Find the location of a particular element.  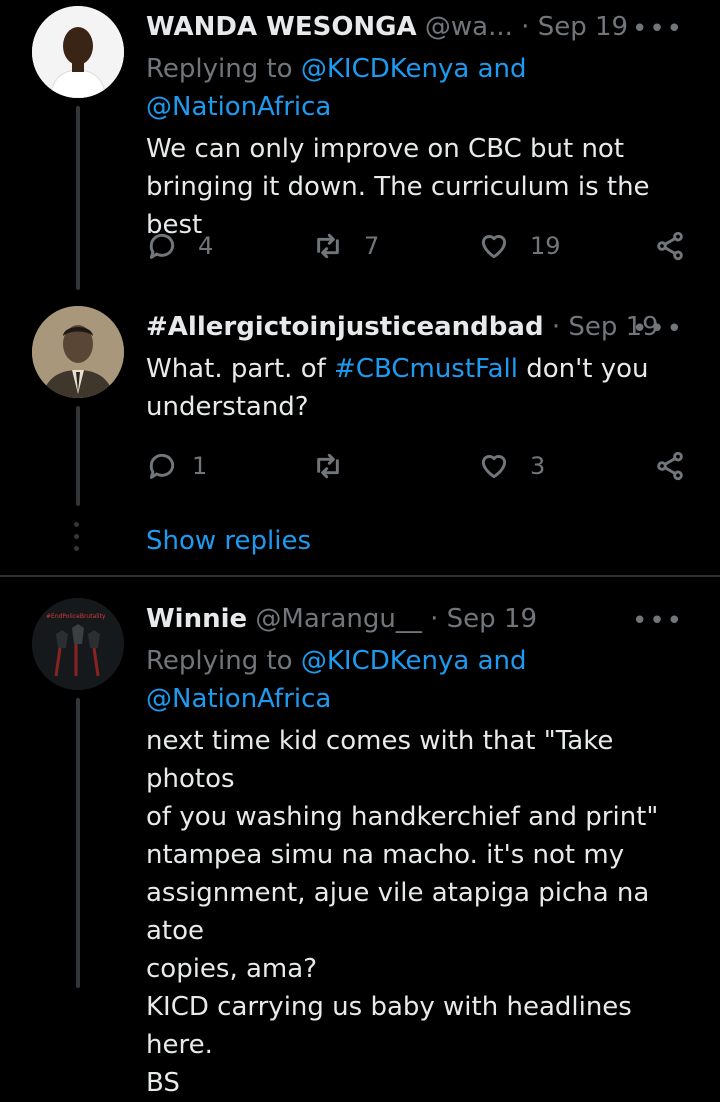

like-button: 19 is located at coordinates (519, 246).